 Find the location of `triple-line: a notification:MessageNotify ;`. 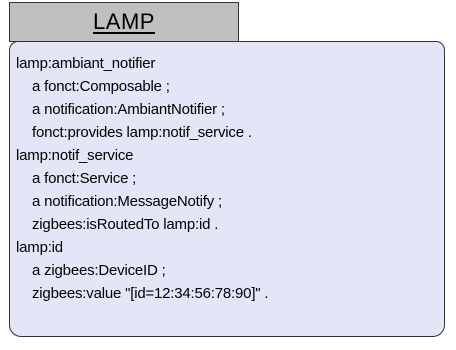

triple-line: a notification:MessageNotify ; is located at coordinates (127, 201).